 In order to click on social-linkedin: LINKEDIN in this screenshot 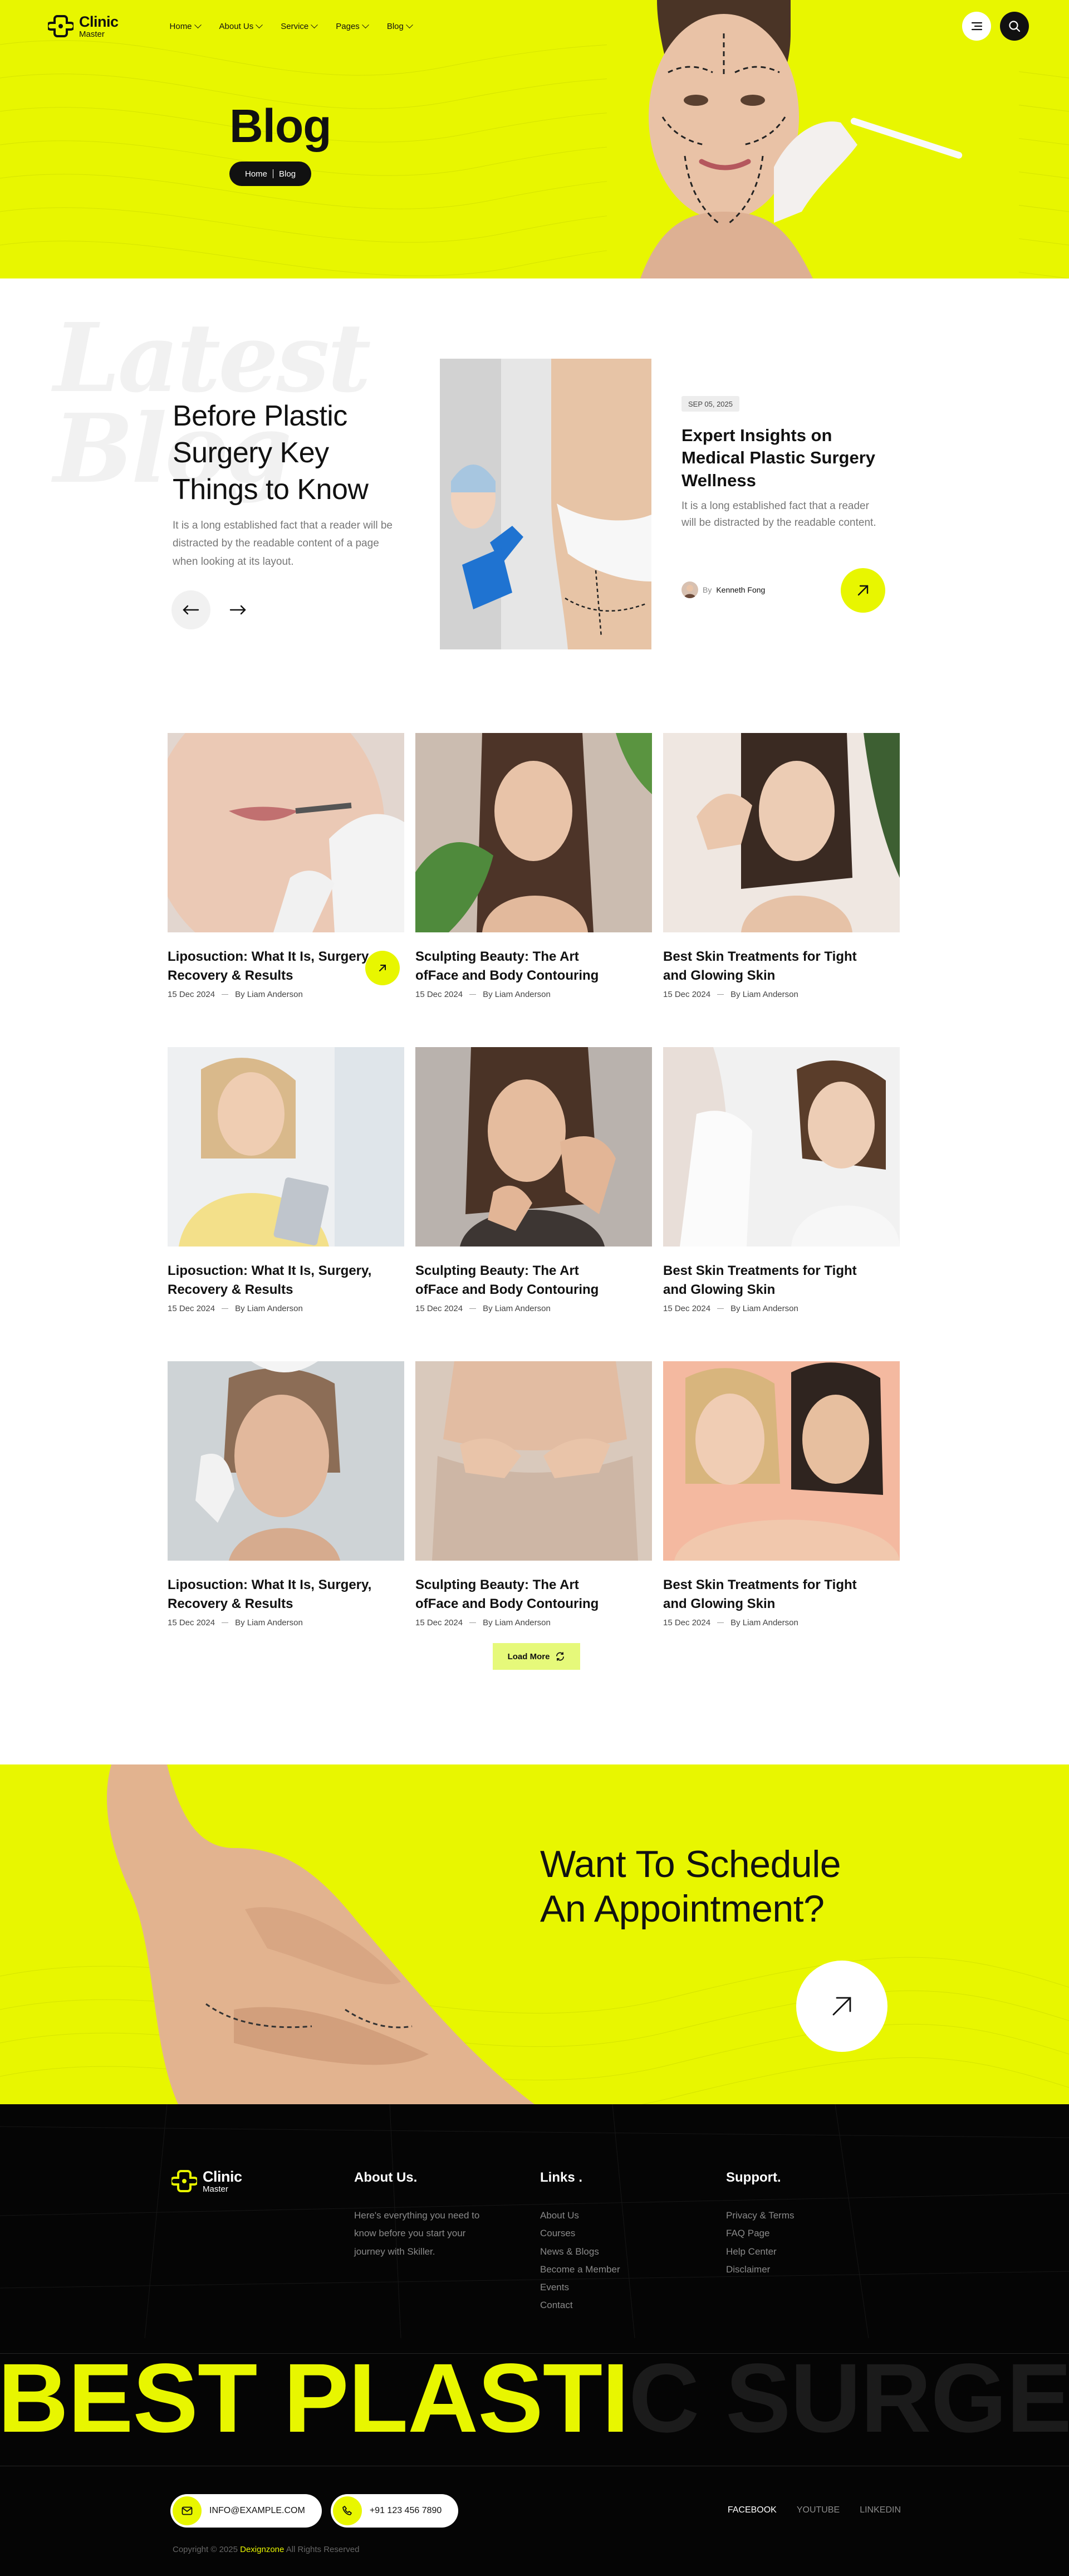, I will do `click(880, 2510)`.